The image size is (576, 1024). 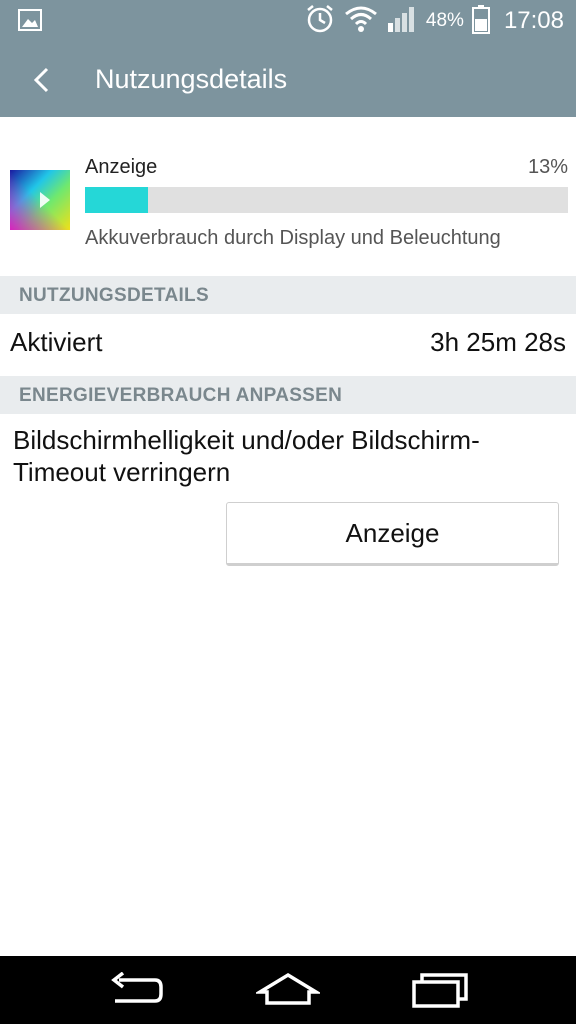 What do you see at coordinates (288, 21) in the screenshot?
I see `status-bar: 48% 17:08` at bounding box center [288, 21].